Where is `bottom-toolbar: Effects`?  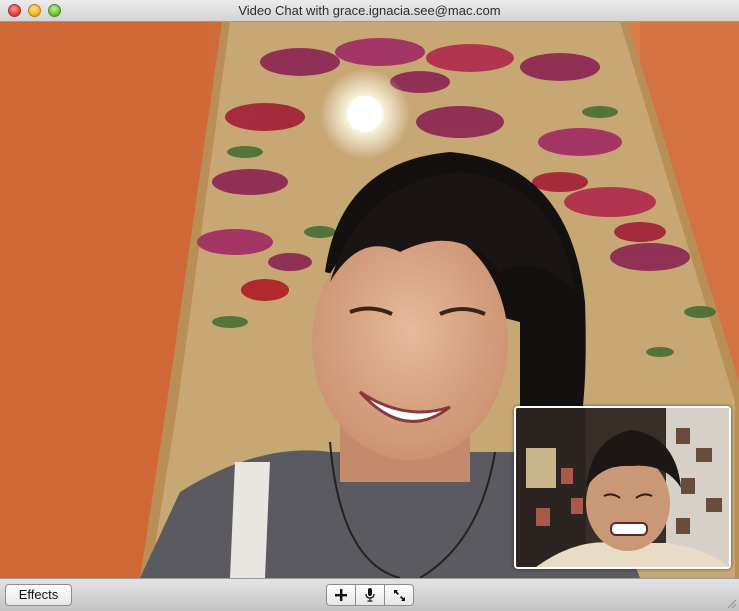
bottom-toolbar: Effects is located at coordinates (369, 594).